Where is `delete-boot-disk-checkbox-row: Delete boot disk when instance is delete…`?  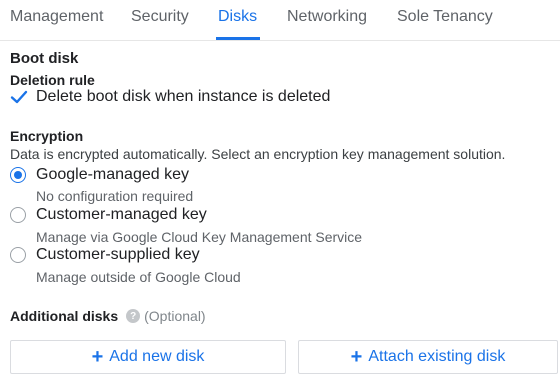 delete-boot-disk-checkbox-row: Delete boot disk when instance is delete… is located at coordinates (170, 97).